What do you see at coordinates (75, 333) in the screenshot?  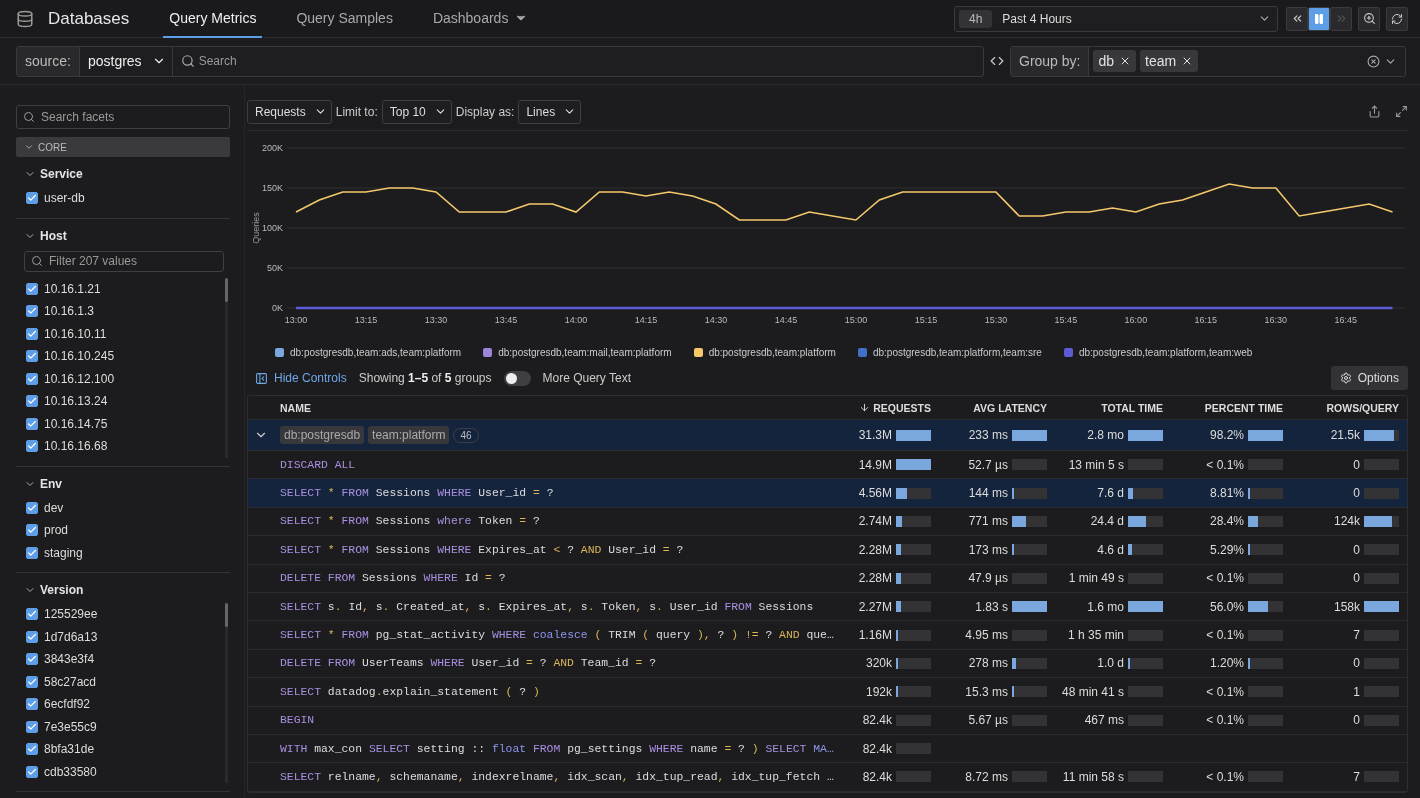 I see `facet-value: 10.16.10.11` at bounding box center [75, 333].